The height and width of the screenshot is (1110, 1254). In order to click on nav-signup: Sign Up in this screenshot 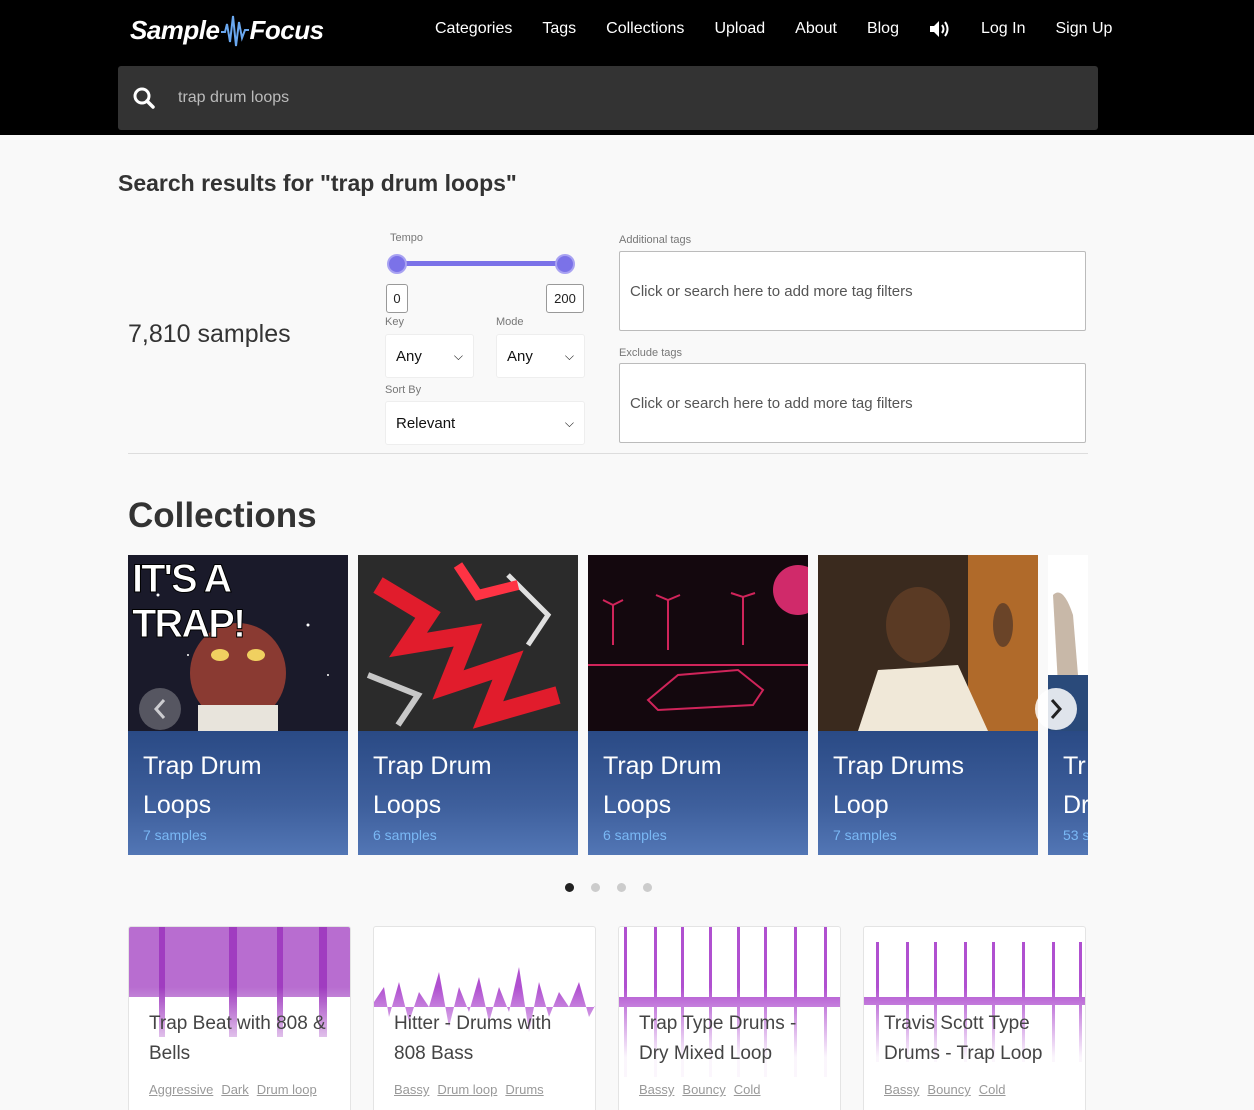, I will do `click(1083, 29)`.